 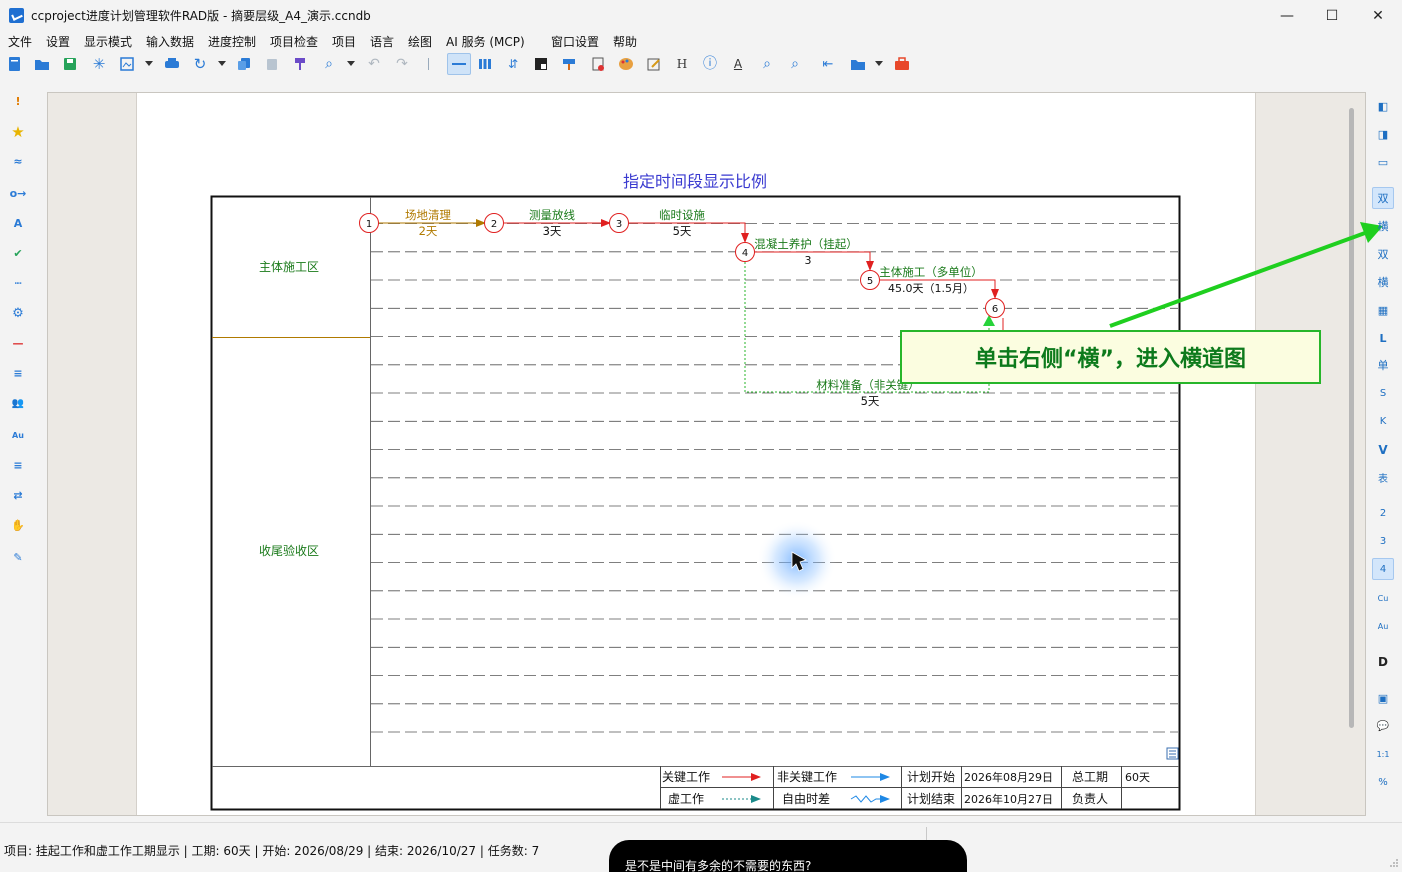 What do you see at coordinates (58, 41) in the screenshot?
I see `menu-settings: 设置` at bounding box center [58, 41].